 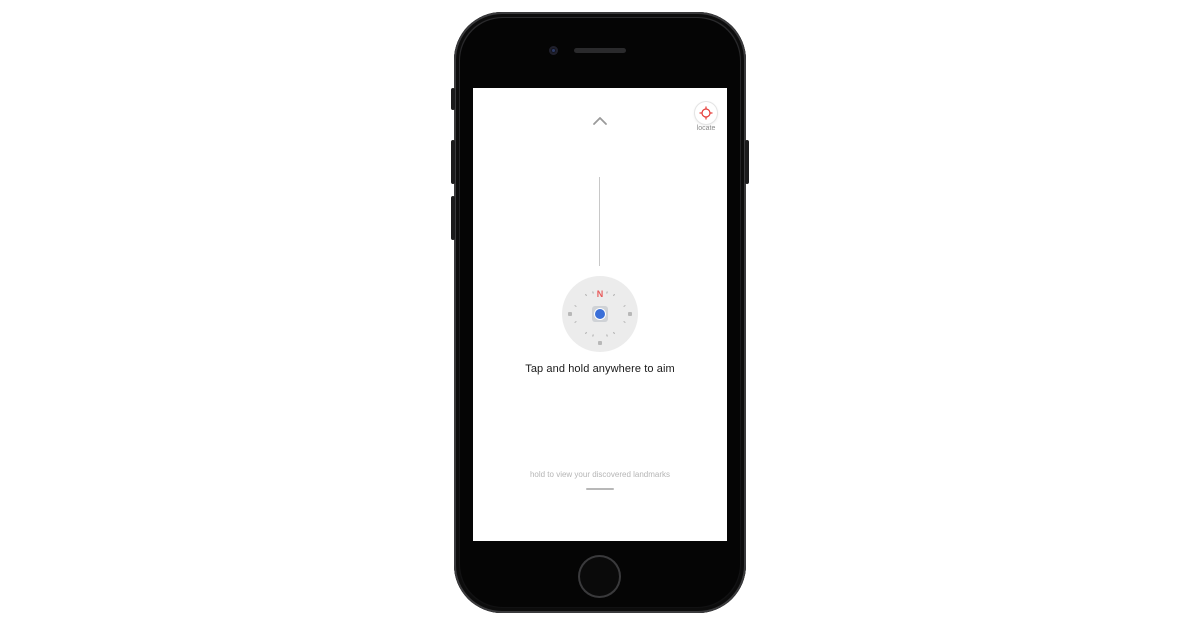 I want to click on chevron-up-icon, so click(x=600, y=120).